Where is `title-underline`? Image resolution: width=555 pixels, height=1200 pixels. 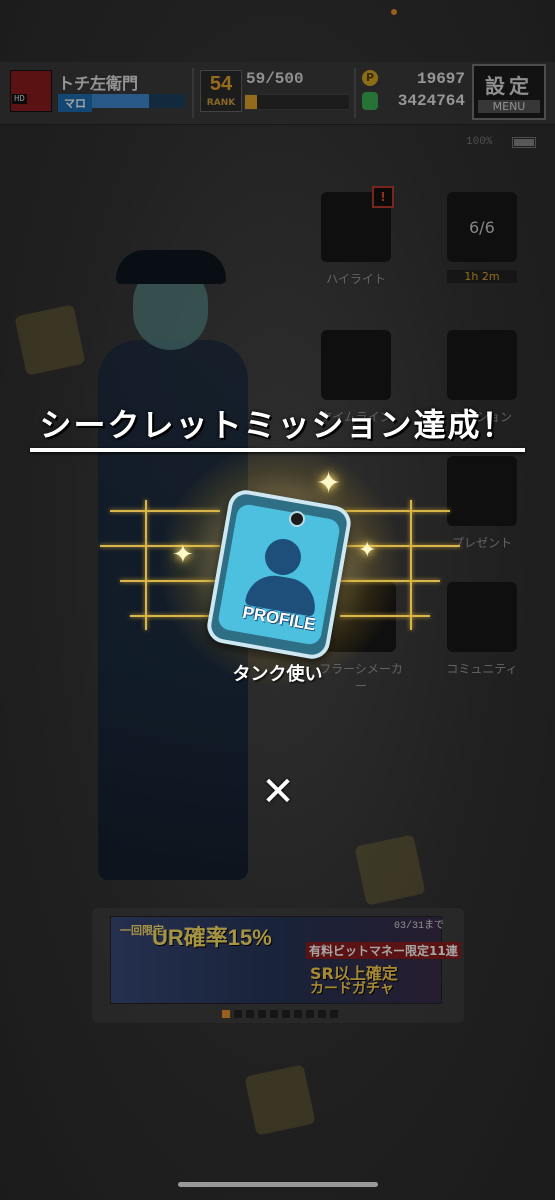
title-underline is located at coordinates (277, 450).